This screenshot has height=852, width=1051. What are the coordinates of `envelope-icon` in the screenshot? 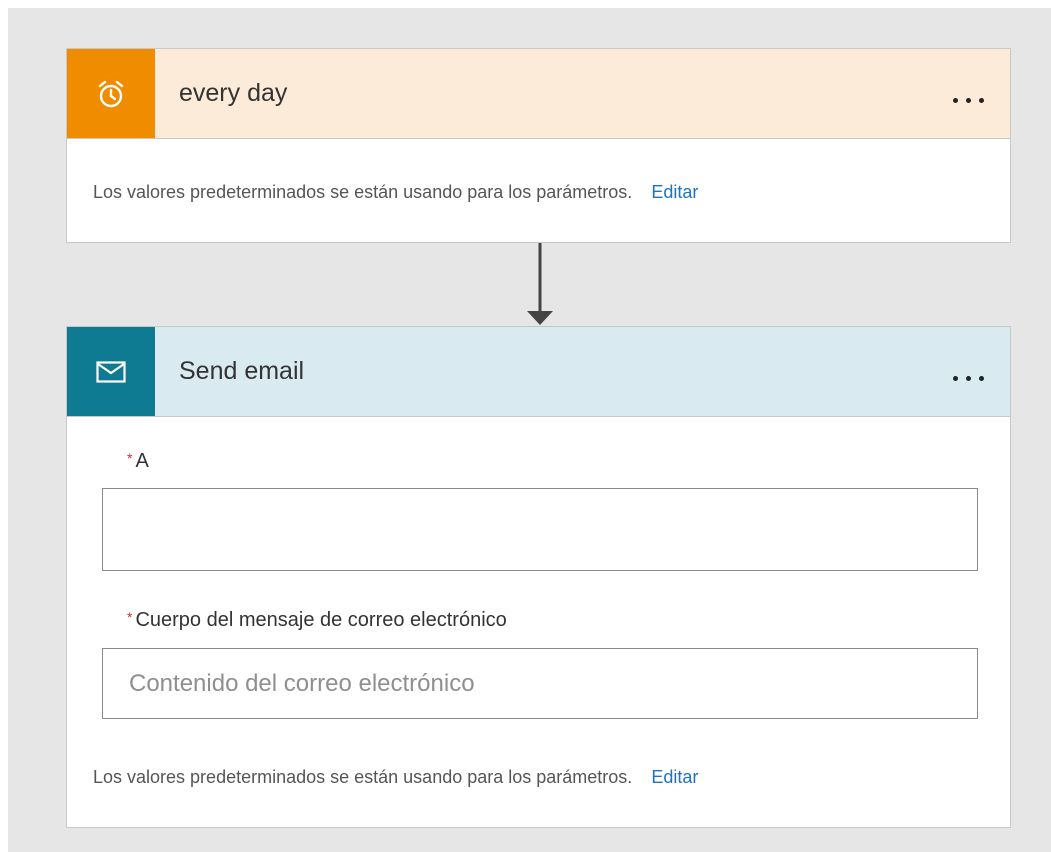 It's located at (111, 371).